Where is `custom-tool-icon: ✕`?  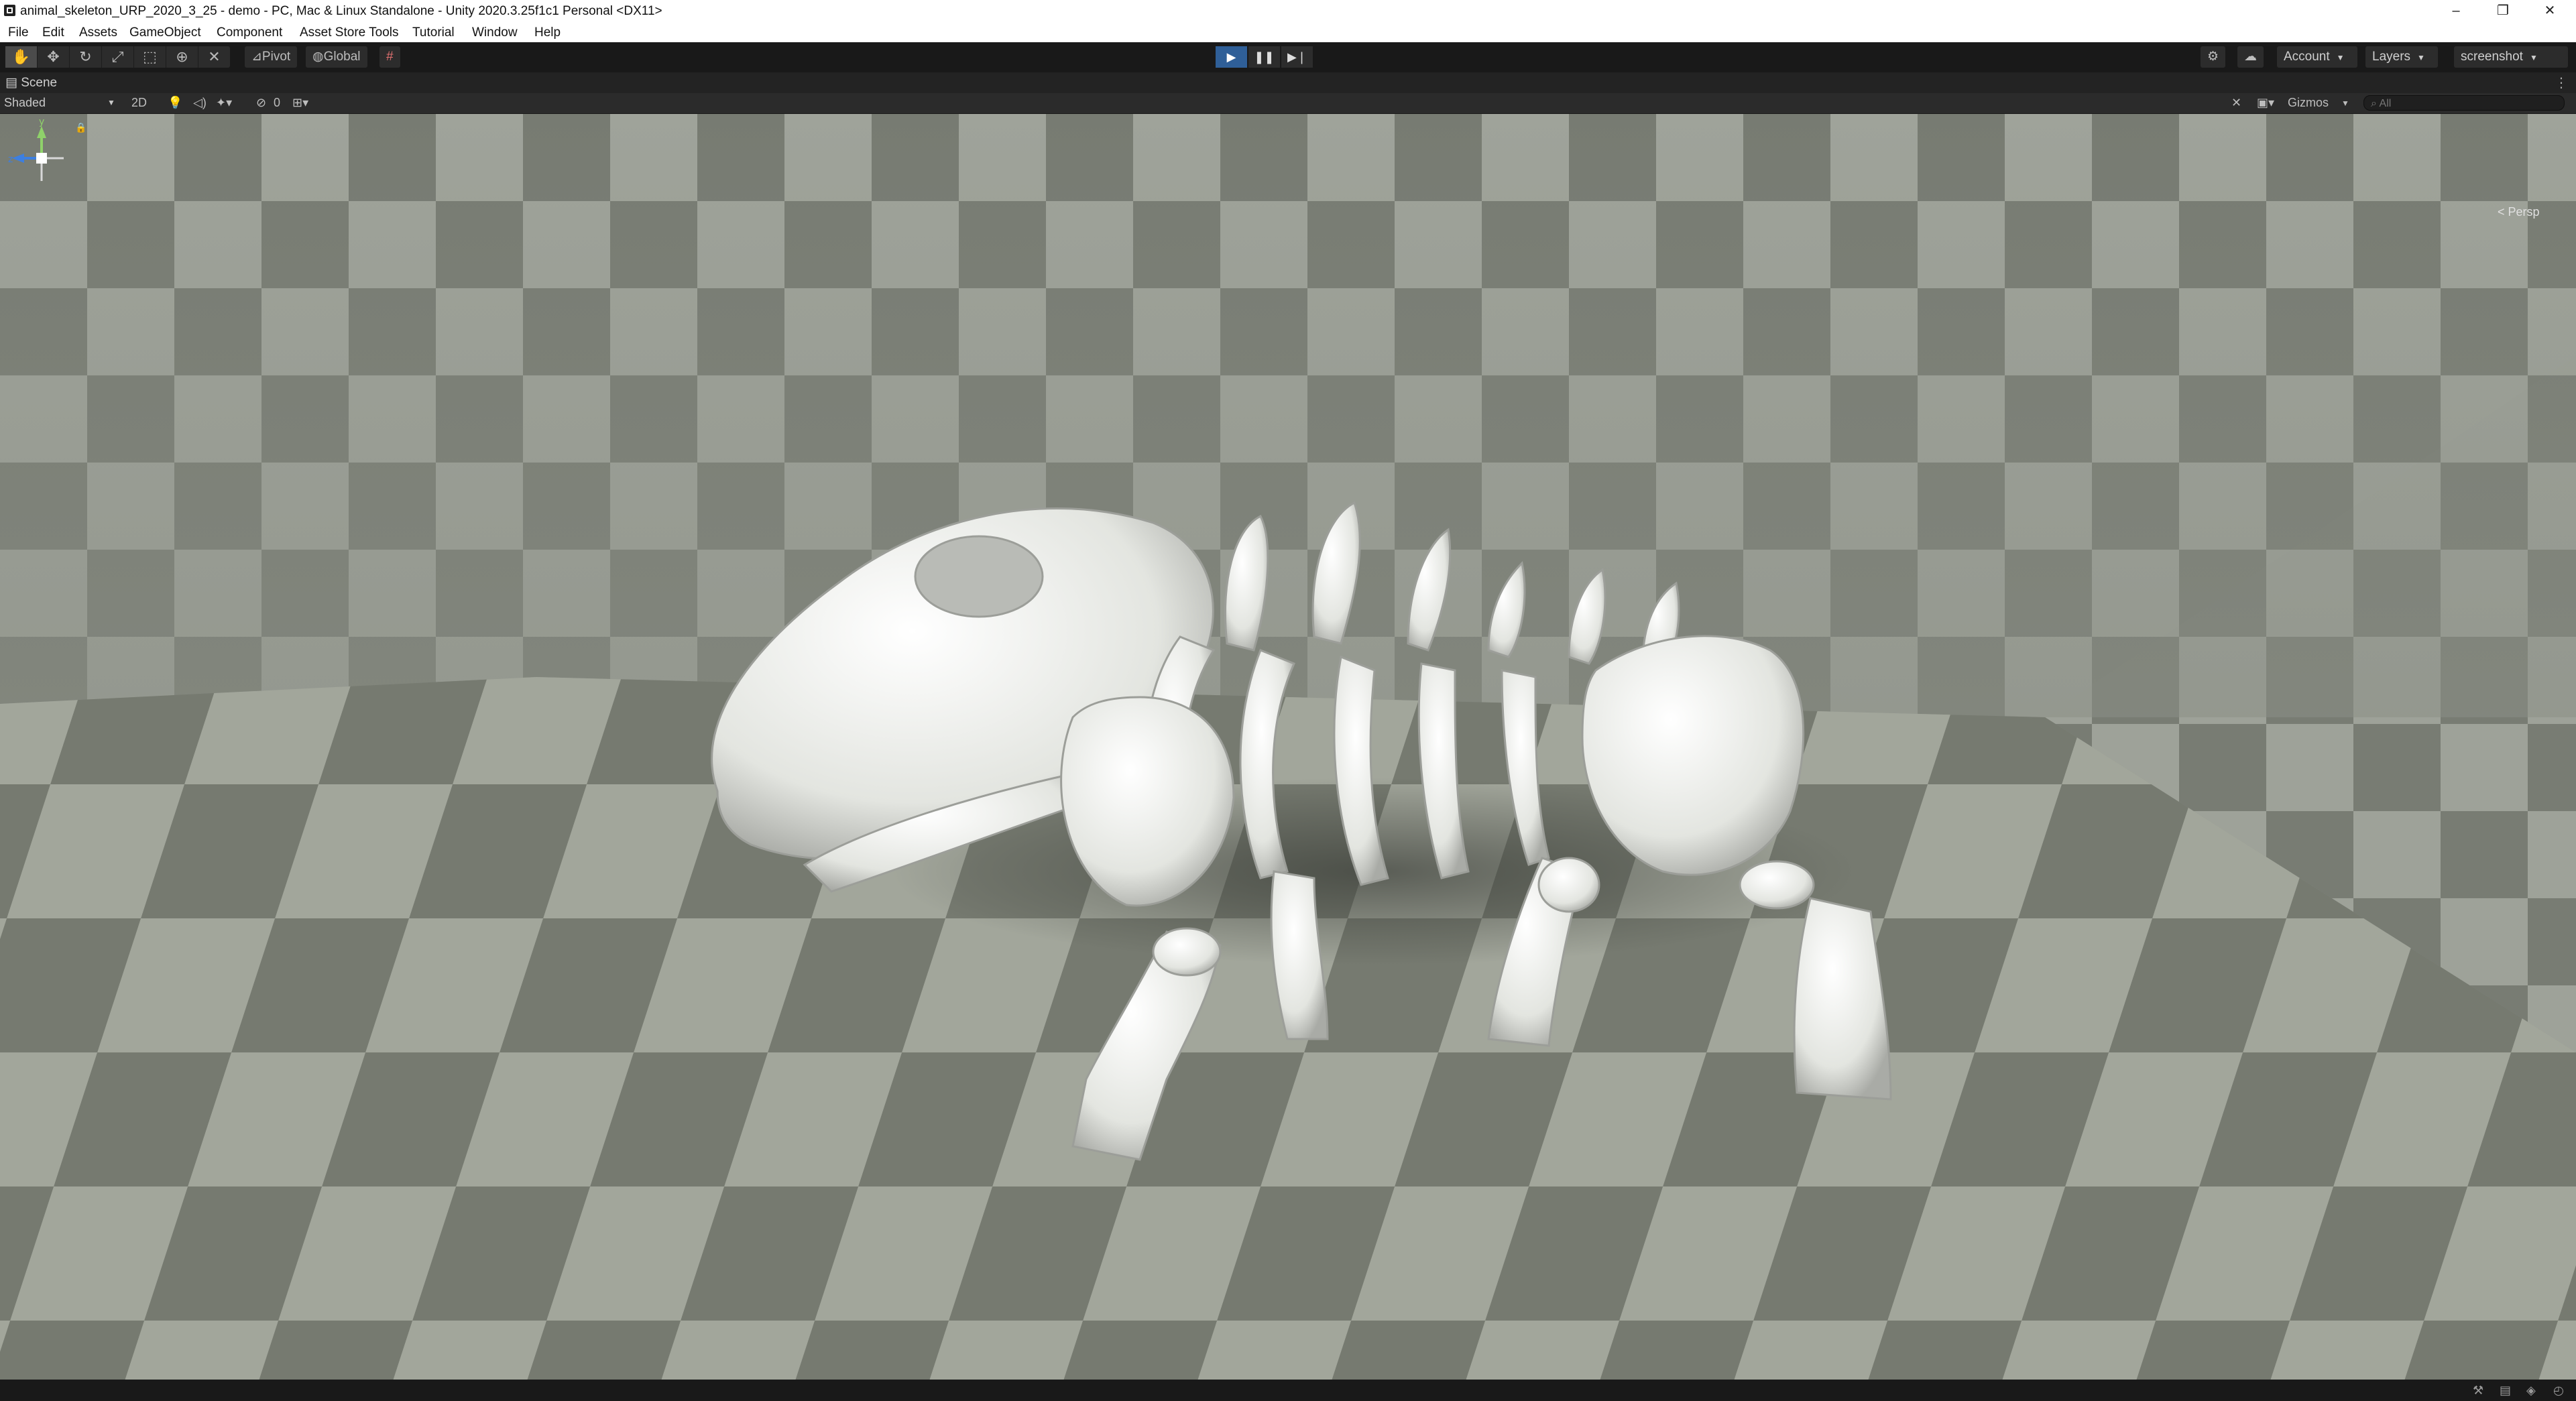
custom-tool-icon: ✕ is located at coordinates (214, 57).